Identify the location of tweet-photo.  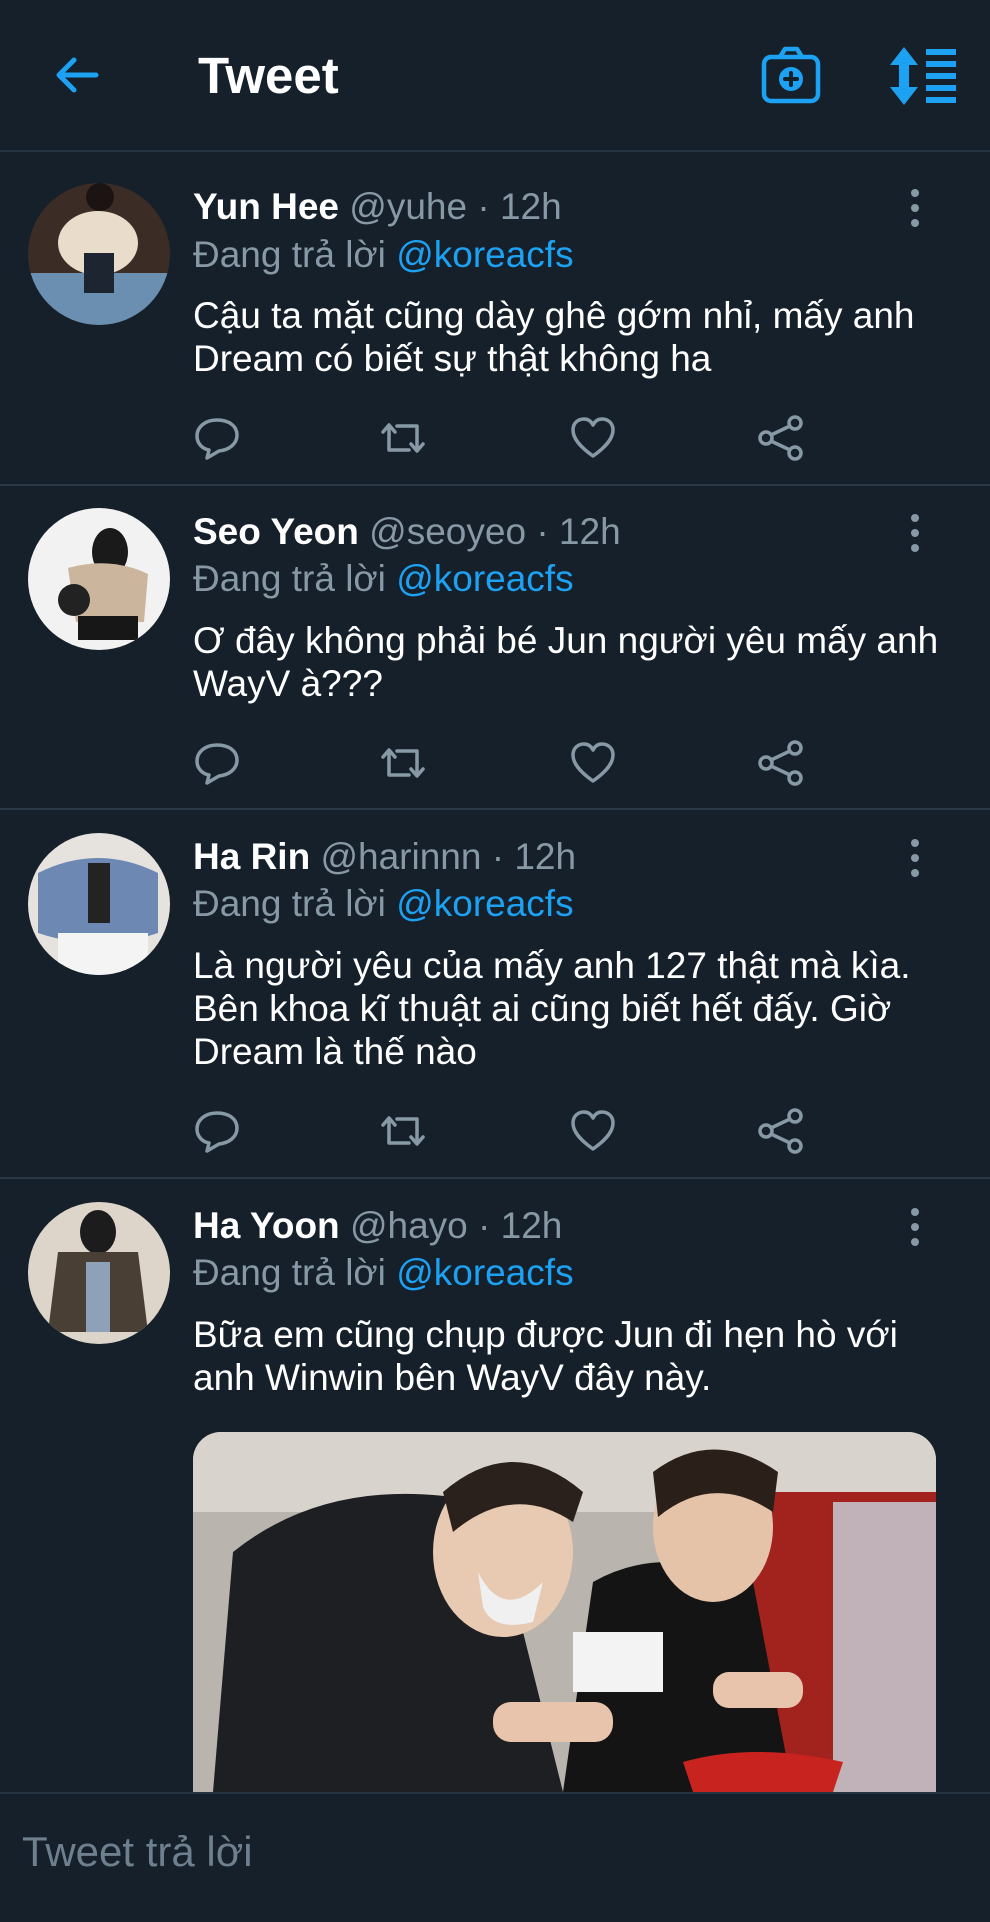
(564, 1612).